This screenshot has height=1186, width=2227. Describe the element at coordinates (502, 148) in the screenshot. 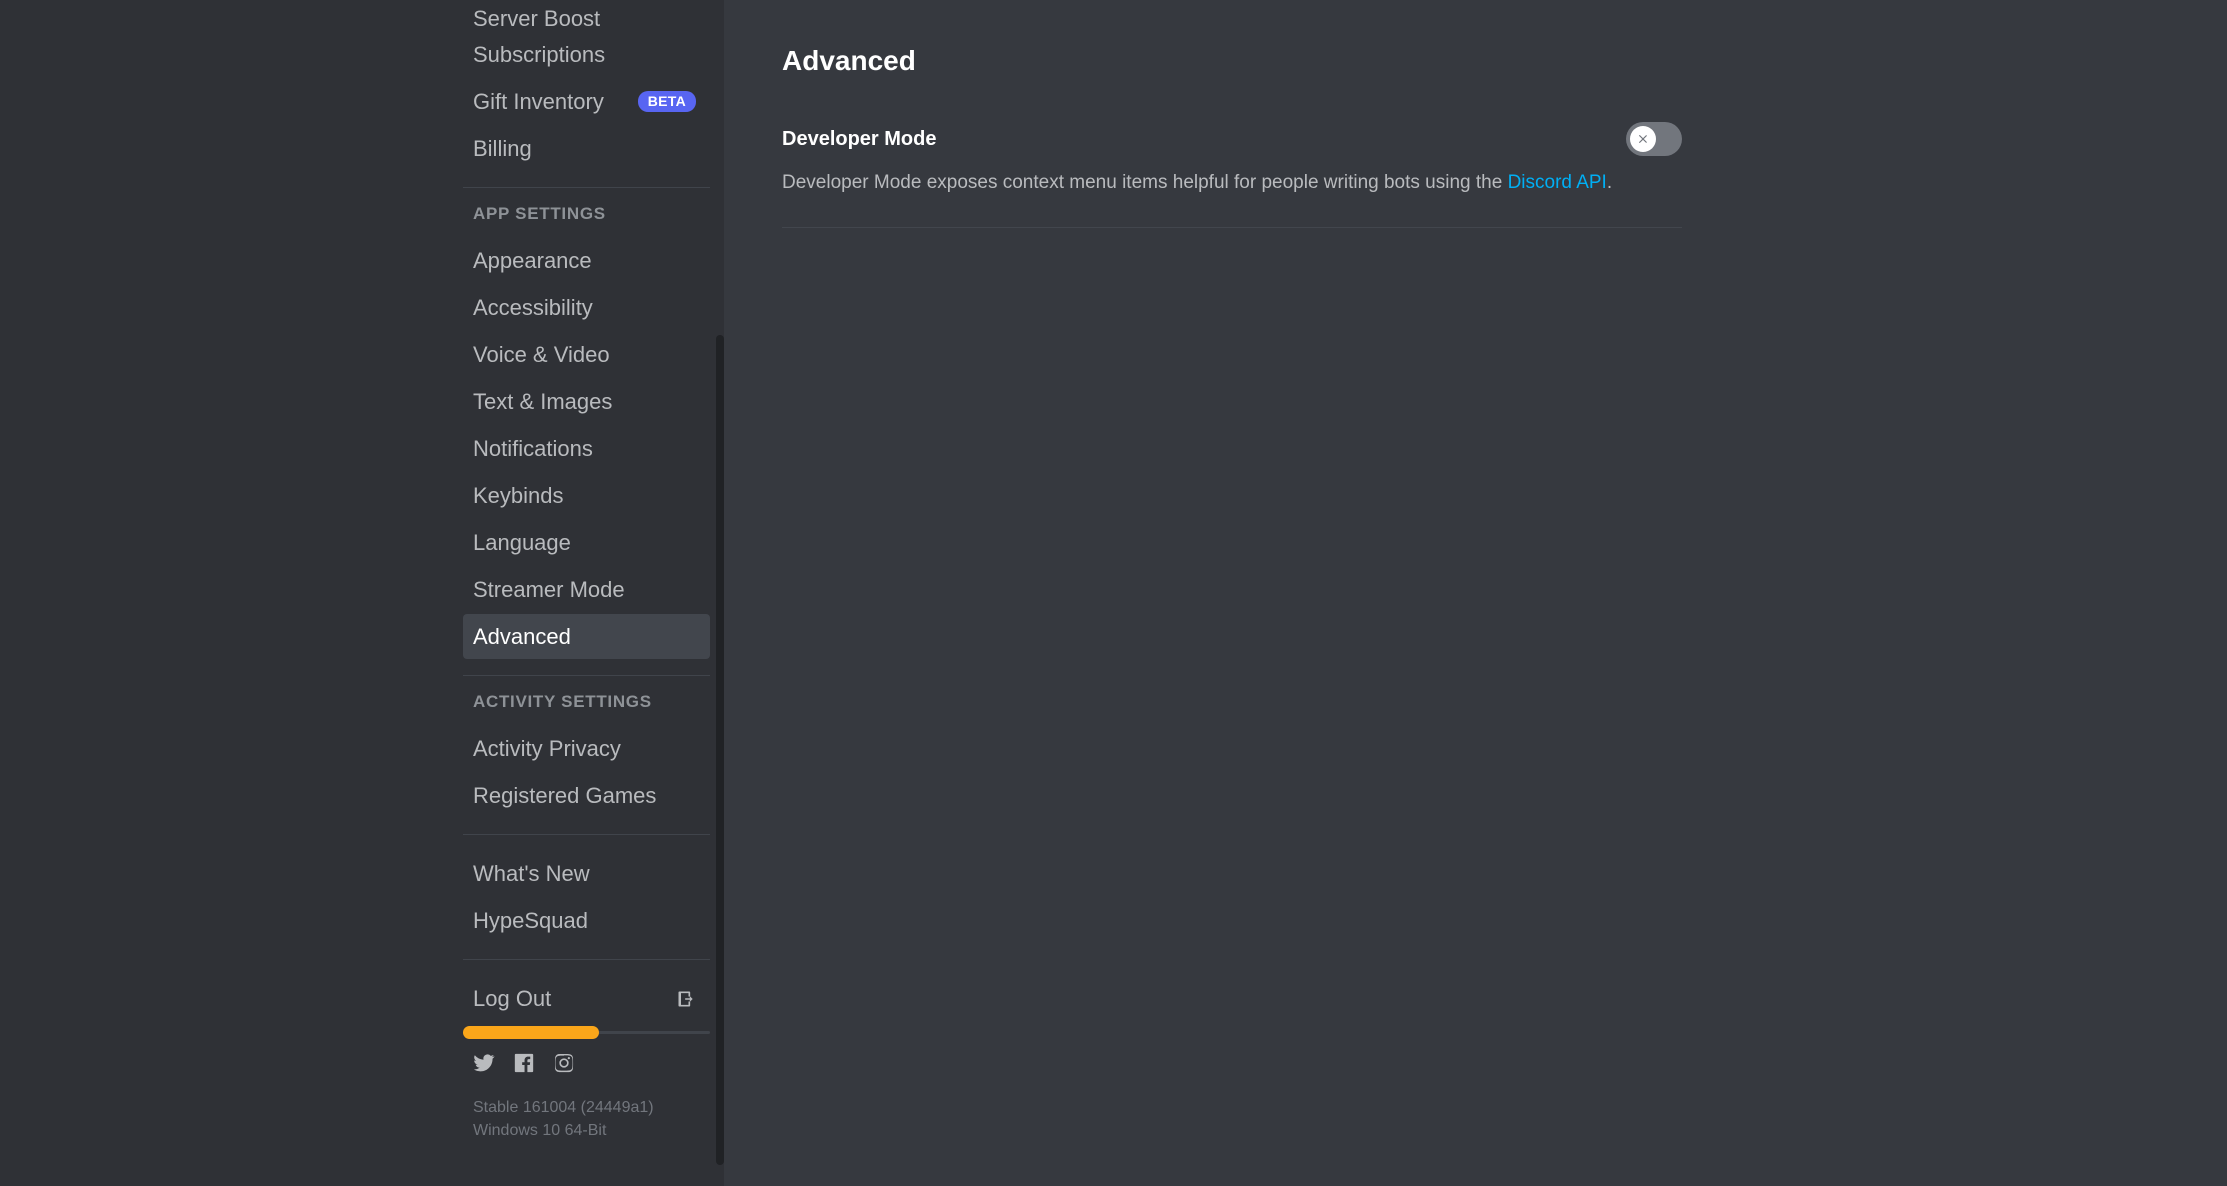

I see `sidebar-item-label: Billing` at that location.